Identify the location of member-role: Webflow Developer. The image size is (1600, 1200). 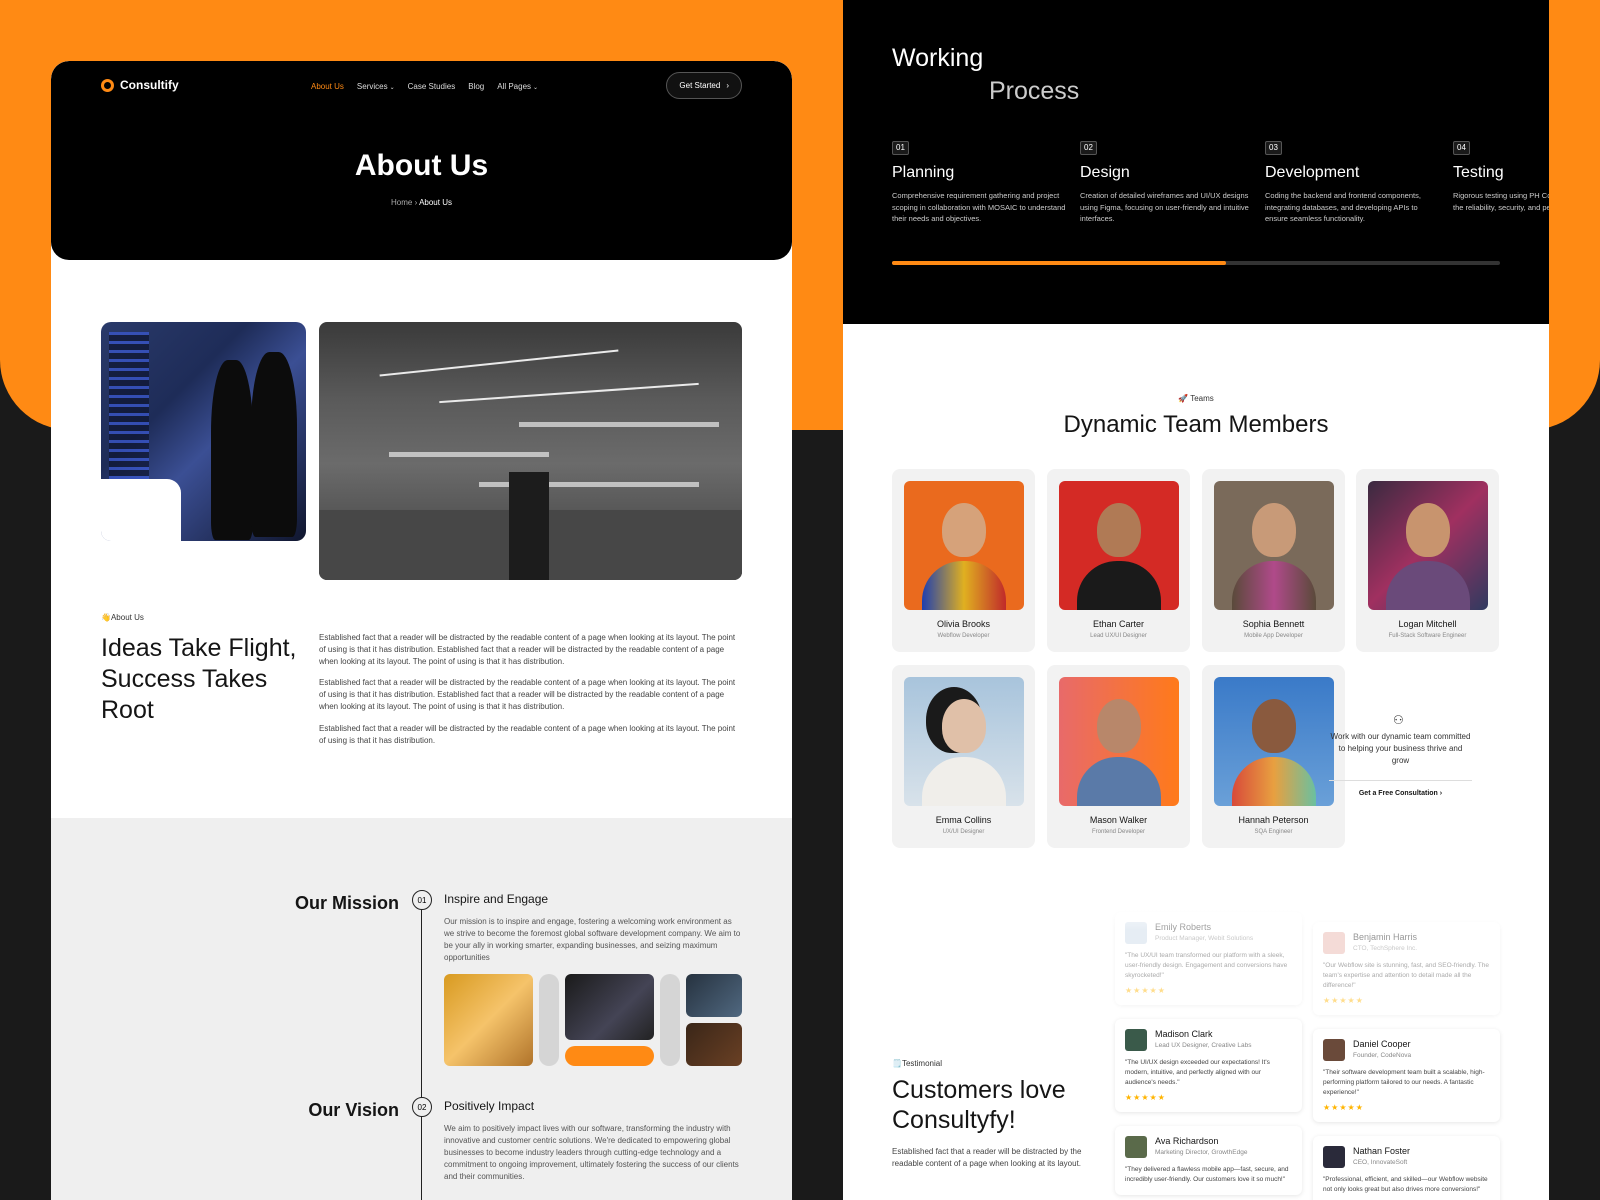
(963, 636).